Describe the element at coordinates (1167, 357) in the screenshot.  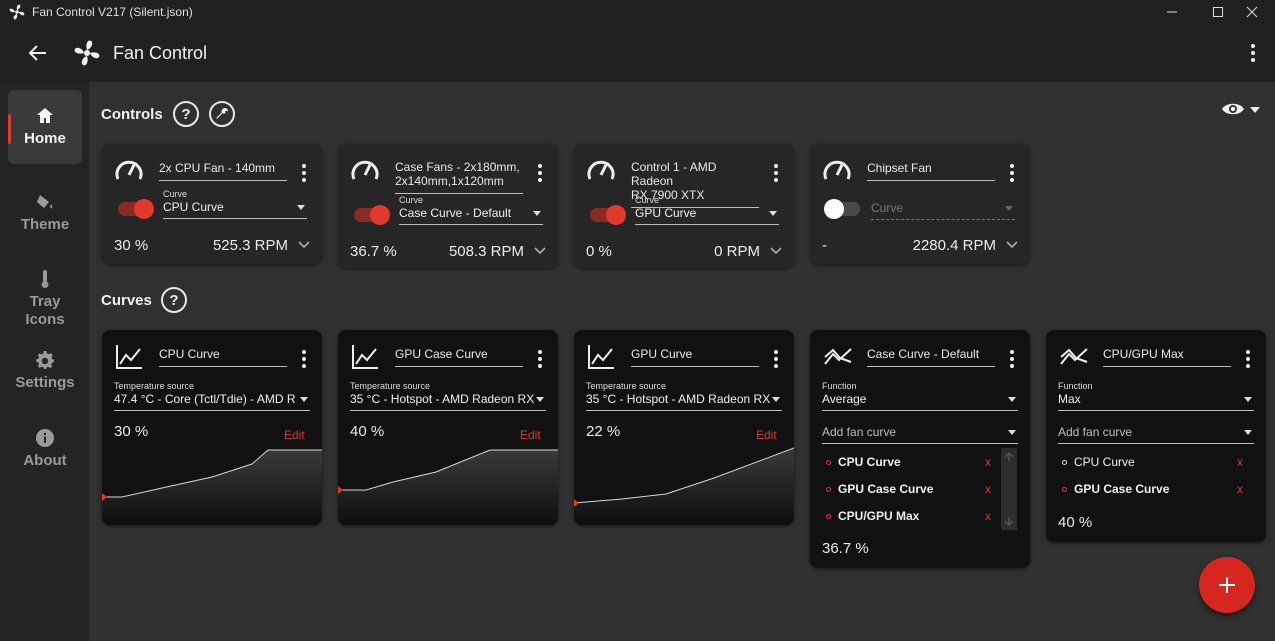
I see `curve-name: CPU/GPU Max` at that location.